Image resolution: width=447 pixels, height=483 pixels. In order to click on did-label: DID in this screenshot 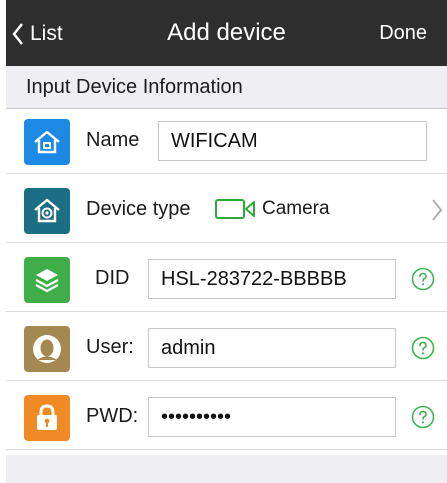, I will do `click(112, 278)`.